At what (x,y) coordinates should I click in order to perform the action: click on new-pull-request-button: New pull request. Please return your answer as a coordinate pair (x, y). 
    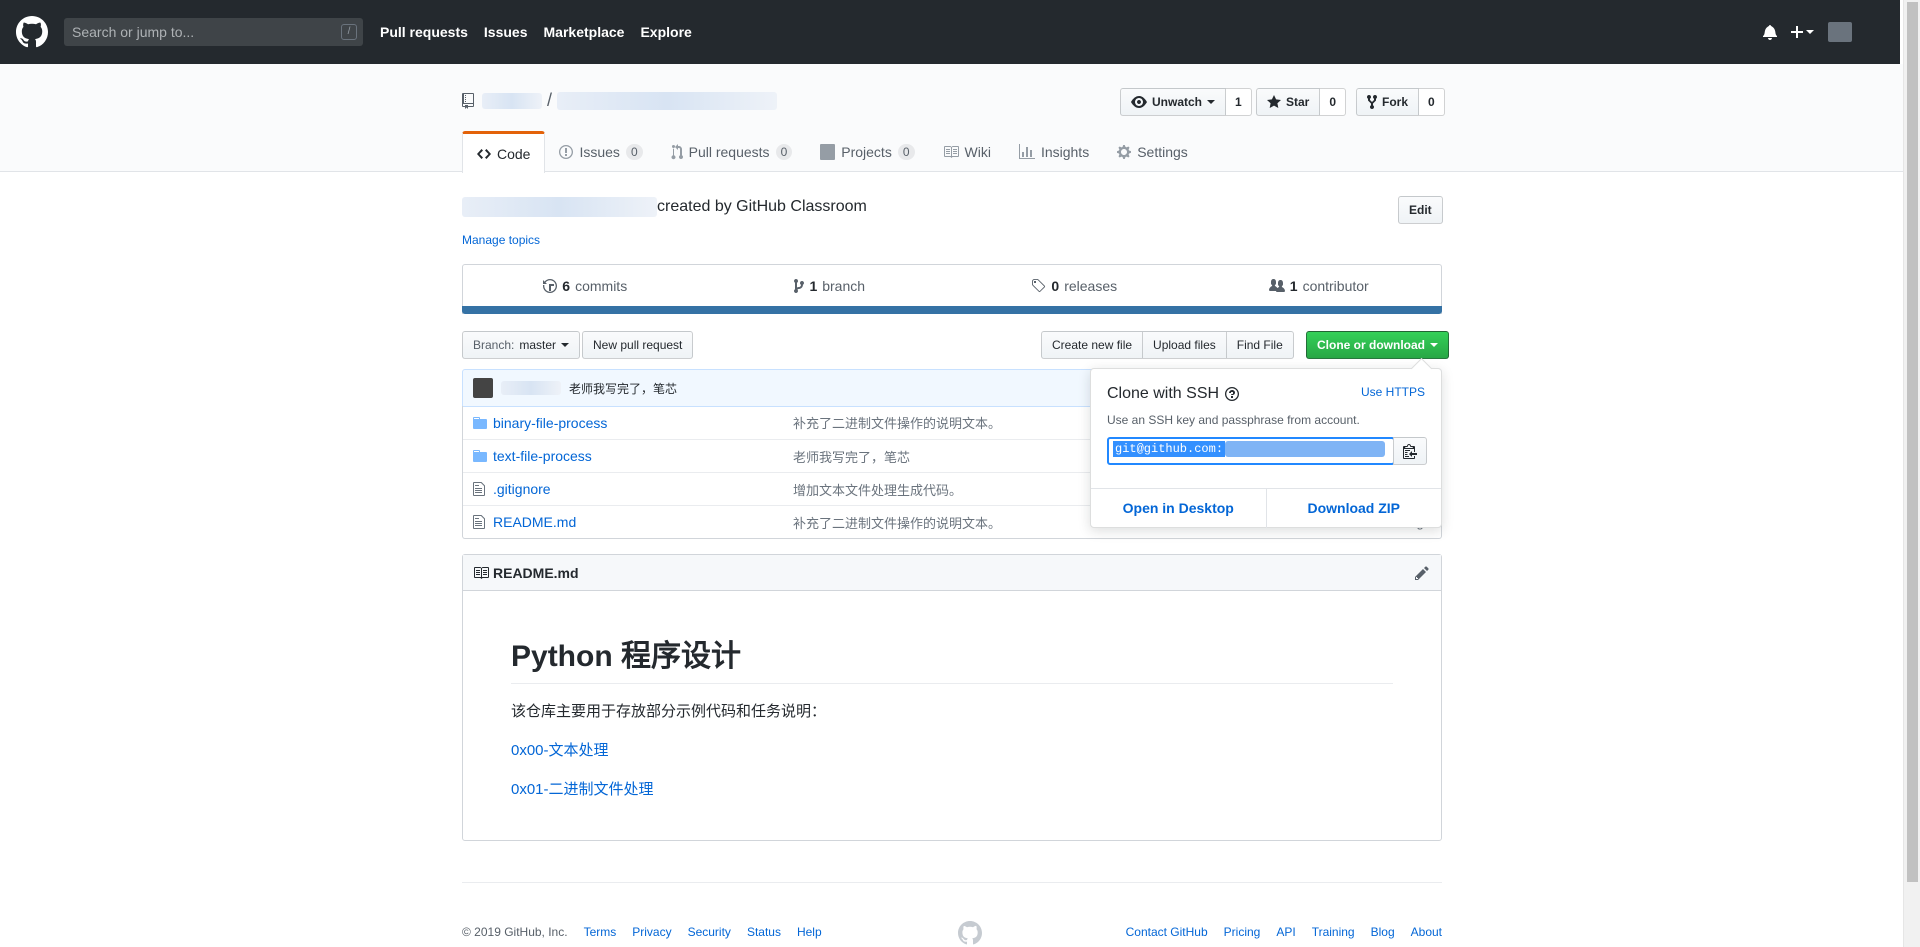
    Looking at the image, I should click on (638, 345).